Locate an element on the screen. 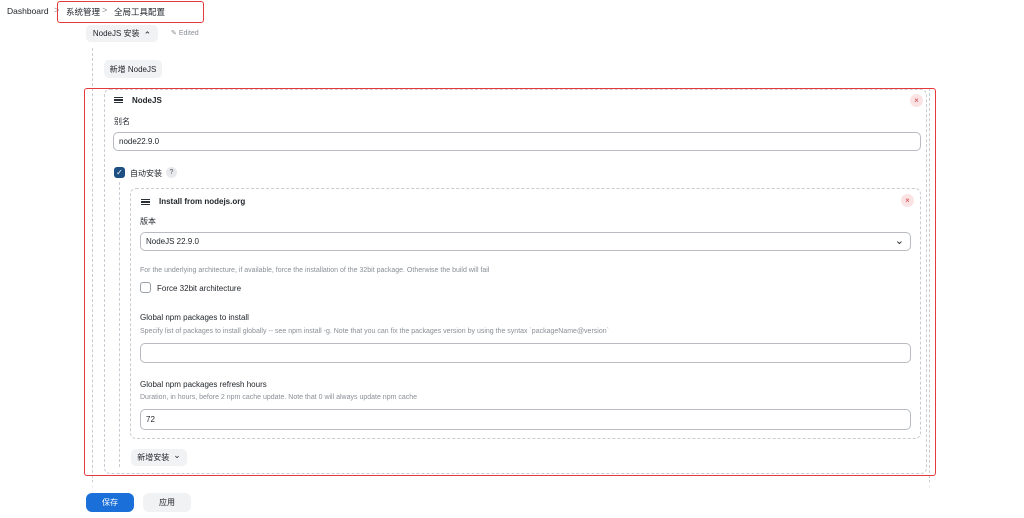 The image size is (1024, 518). global-packages-input is located at coordinates (525, 353).